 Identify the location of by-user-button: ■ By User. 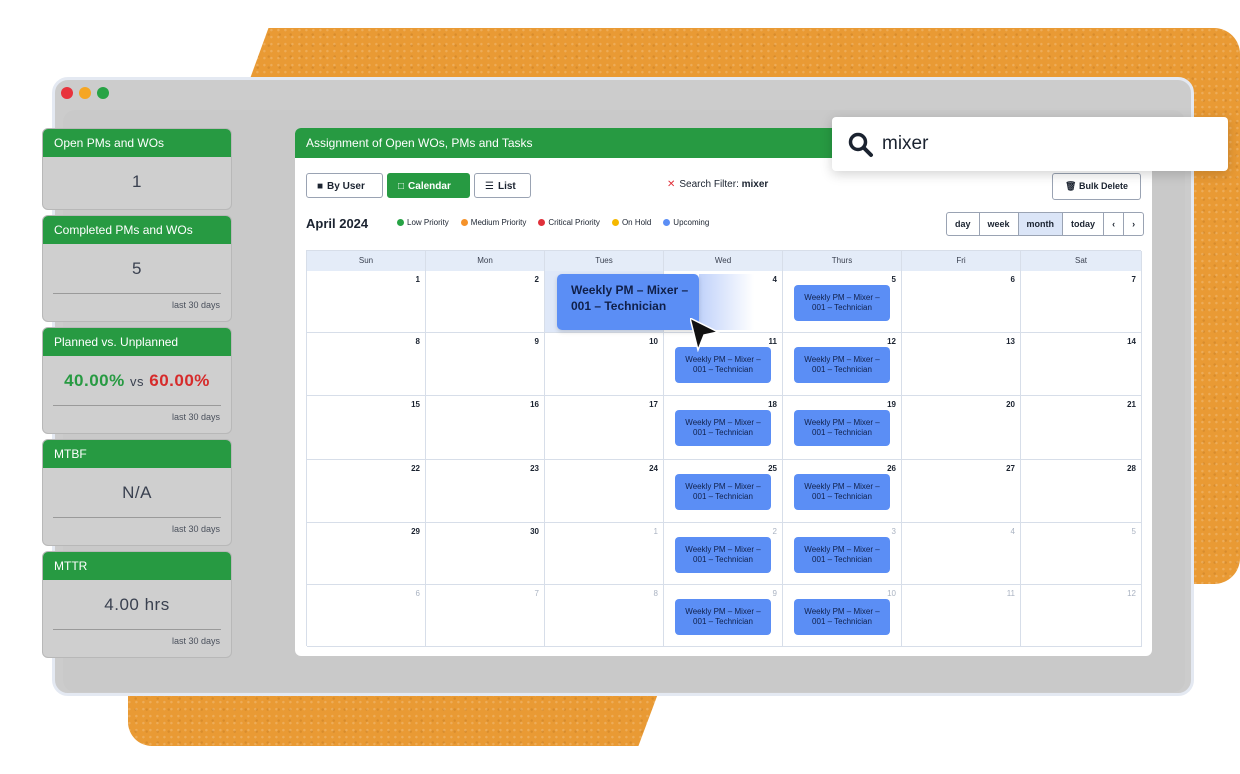
(344, 185).